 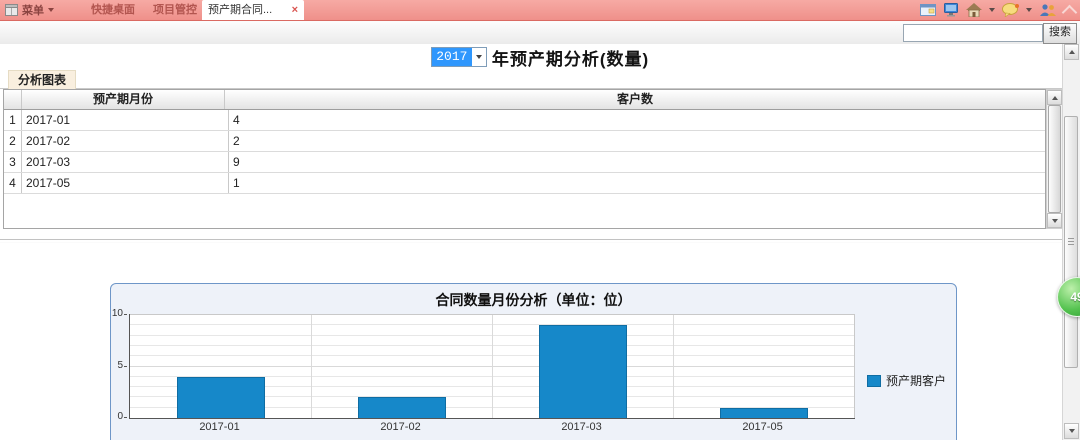 What do you see at coordinates (1068, 297) in the screenshot?
I see `floating-badge: 49` at bounding box center [1068, 297].